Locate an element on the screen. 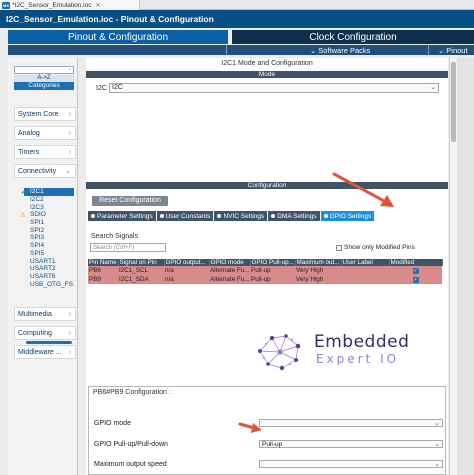 This screenshot has width=474, height=475. sidebar-section-multimedia: Multimedia › is located at coordinates (45, 314).